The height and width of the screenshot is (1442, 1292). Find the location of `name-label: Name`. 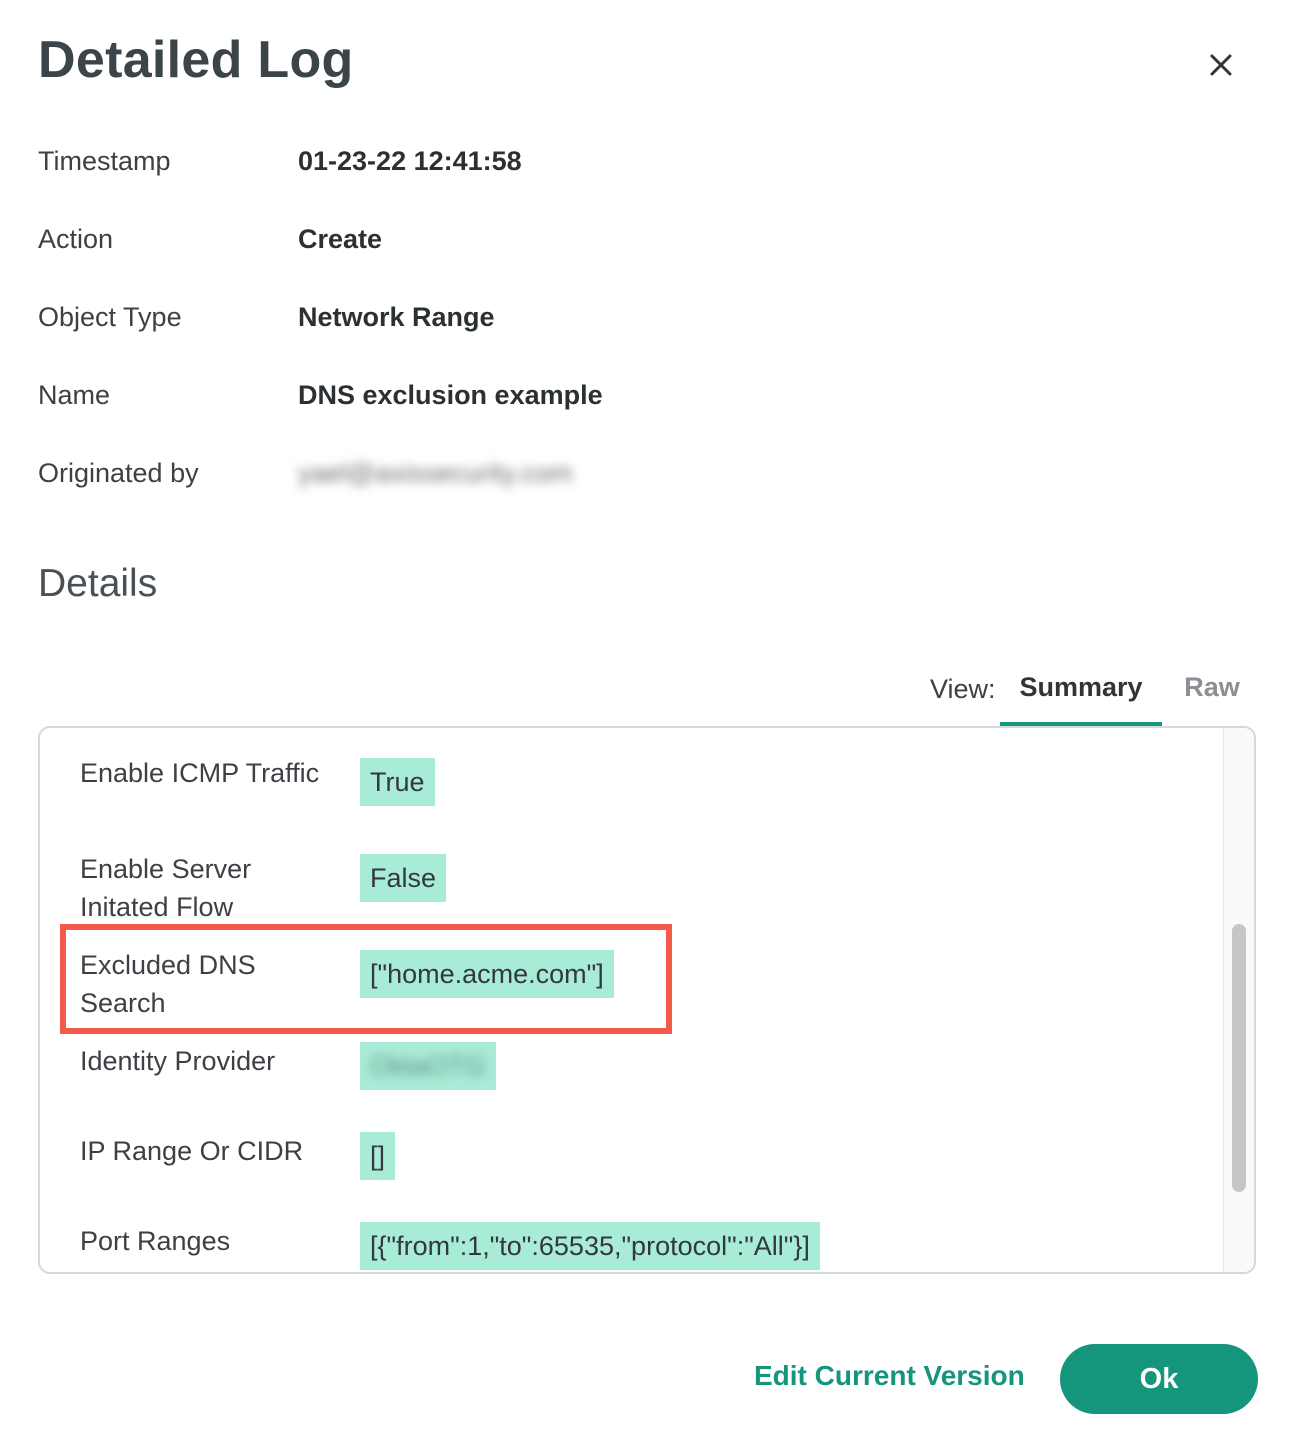

name-label: Name is located at coordinates (74, 395).